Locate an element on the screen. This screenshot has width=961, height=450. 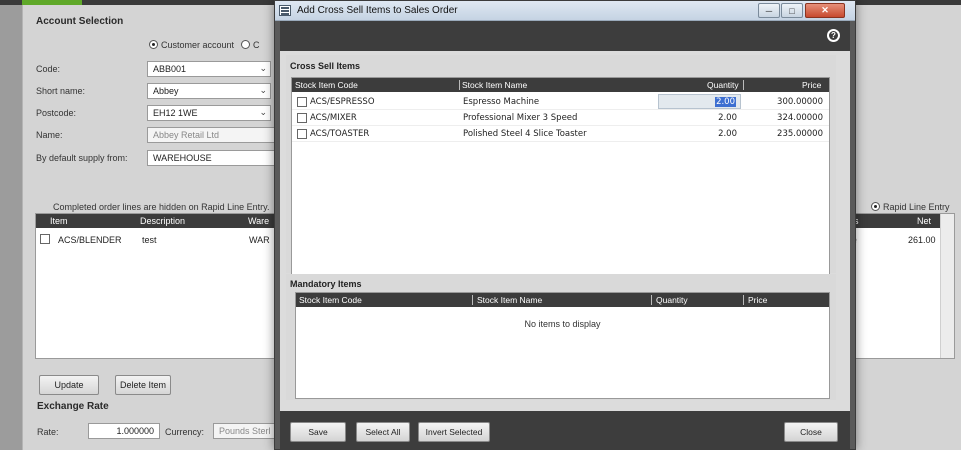
window-icon is located at coordinates (285, 10).